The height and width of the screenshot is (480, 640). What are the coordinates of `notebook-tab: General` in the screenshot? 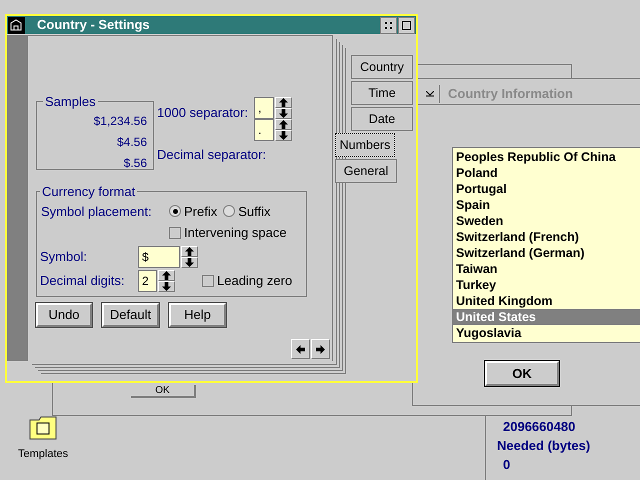 It's located at (366, 171).